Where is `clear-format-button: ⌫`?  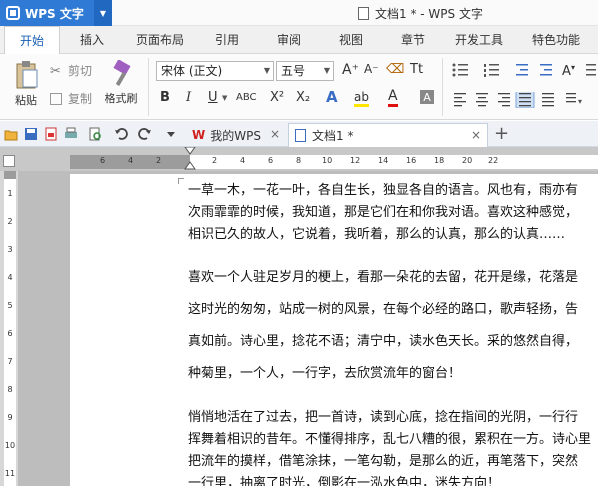
clear-format-button: ⌫ is located at coordinates (395, 69).